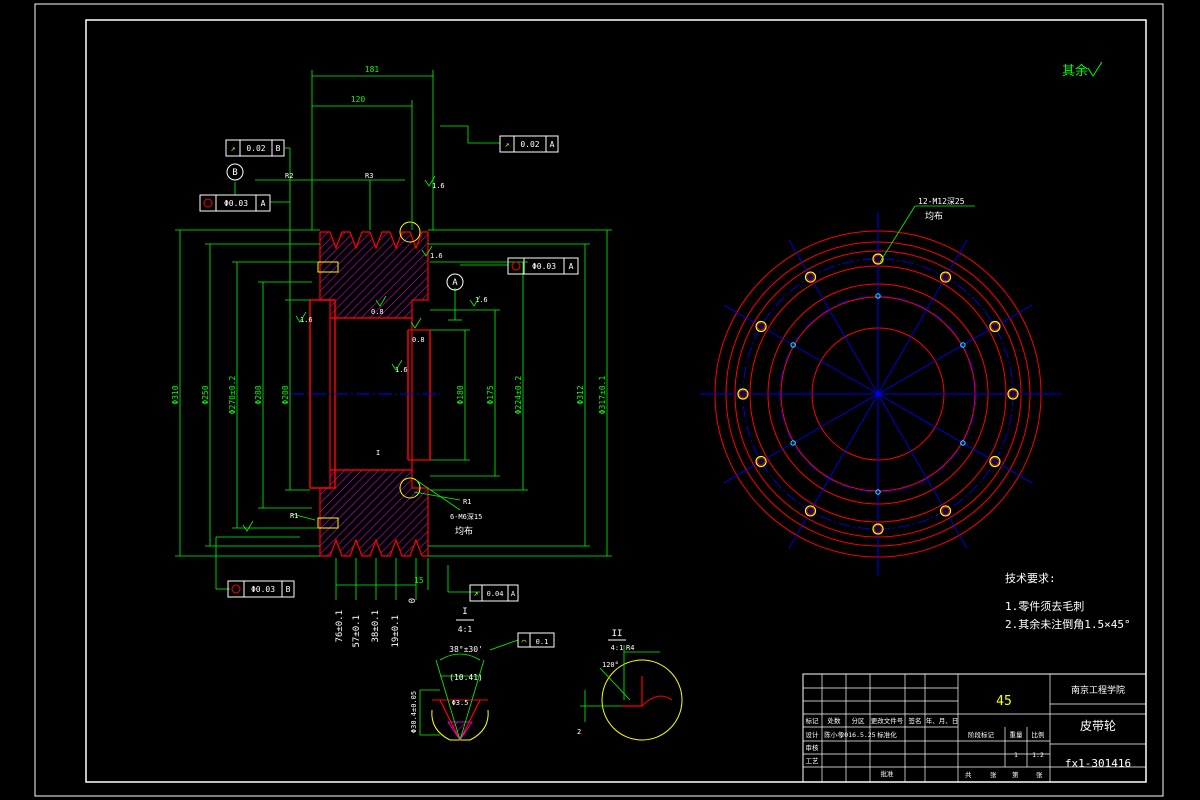 This screenshot has width=1200, height=800. What do you see at coordinates (358, 99) in the screenshot?
I see `dim-120: 120` at bounding box center [358, 99].